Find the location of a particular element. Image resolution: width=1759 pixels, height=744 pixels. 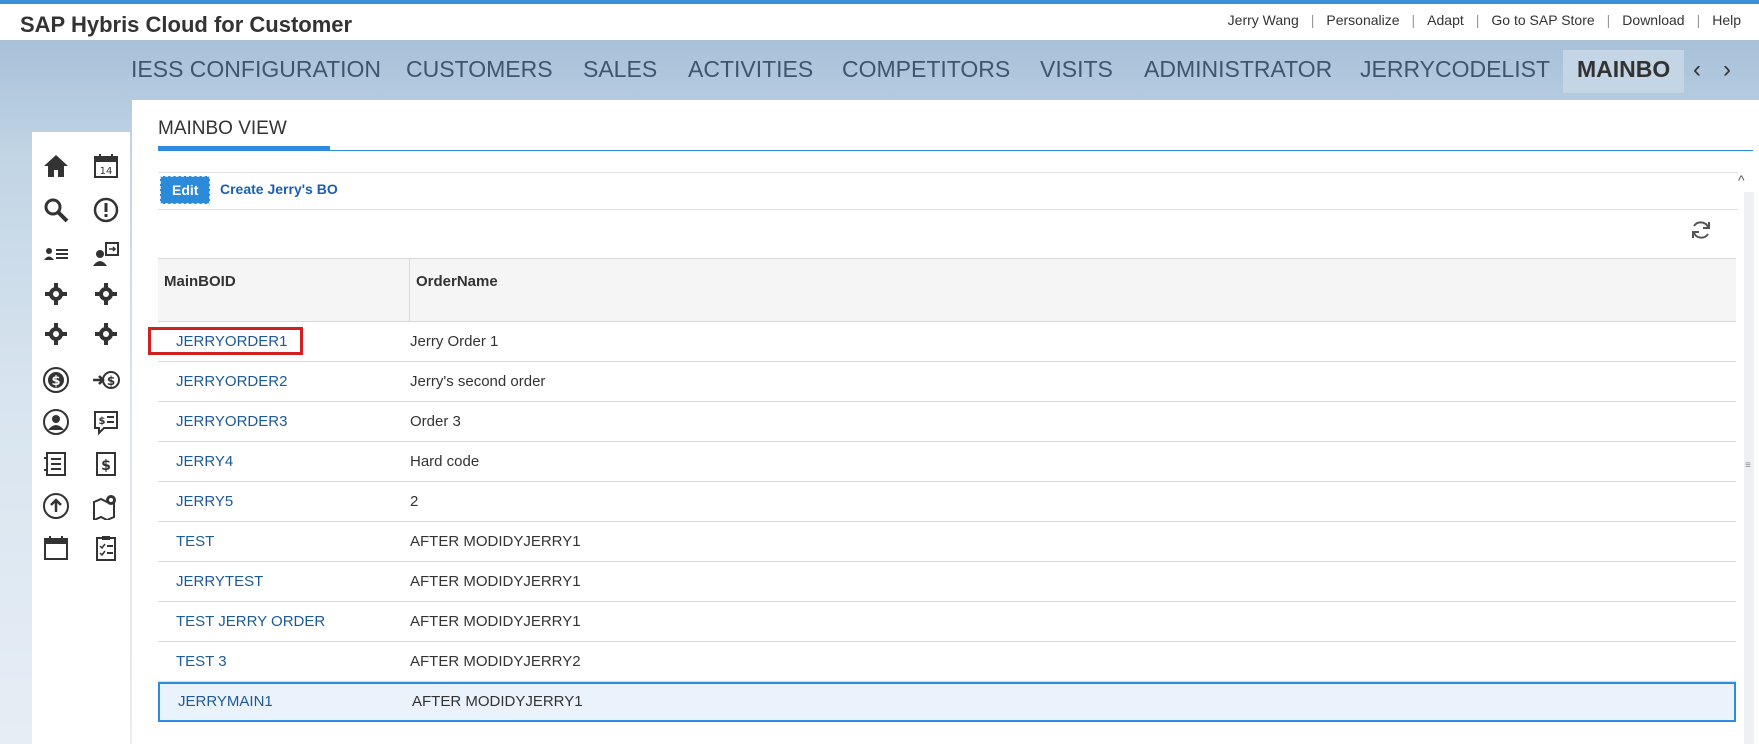

map-pin-icon is located at coordinates (106, 506).